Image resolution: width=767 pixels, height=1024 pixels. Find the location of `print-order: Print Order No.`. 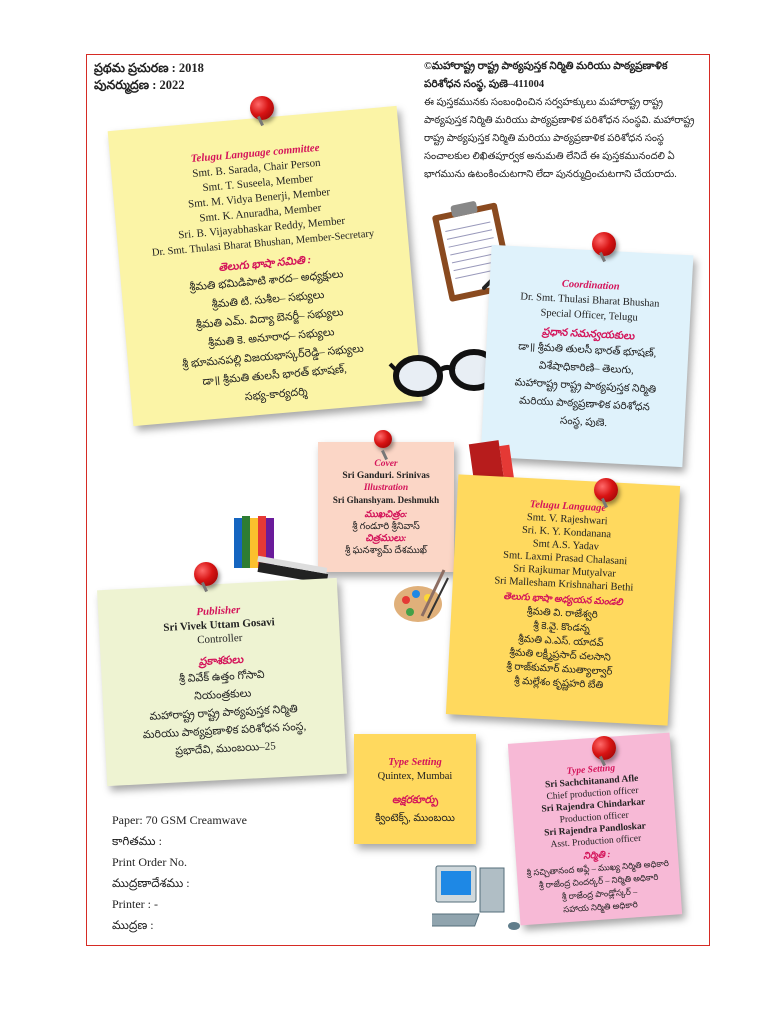

print-order: Print Order No. is located at coordinates (149, 862).